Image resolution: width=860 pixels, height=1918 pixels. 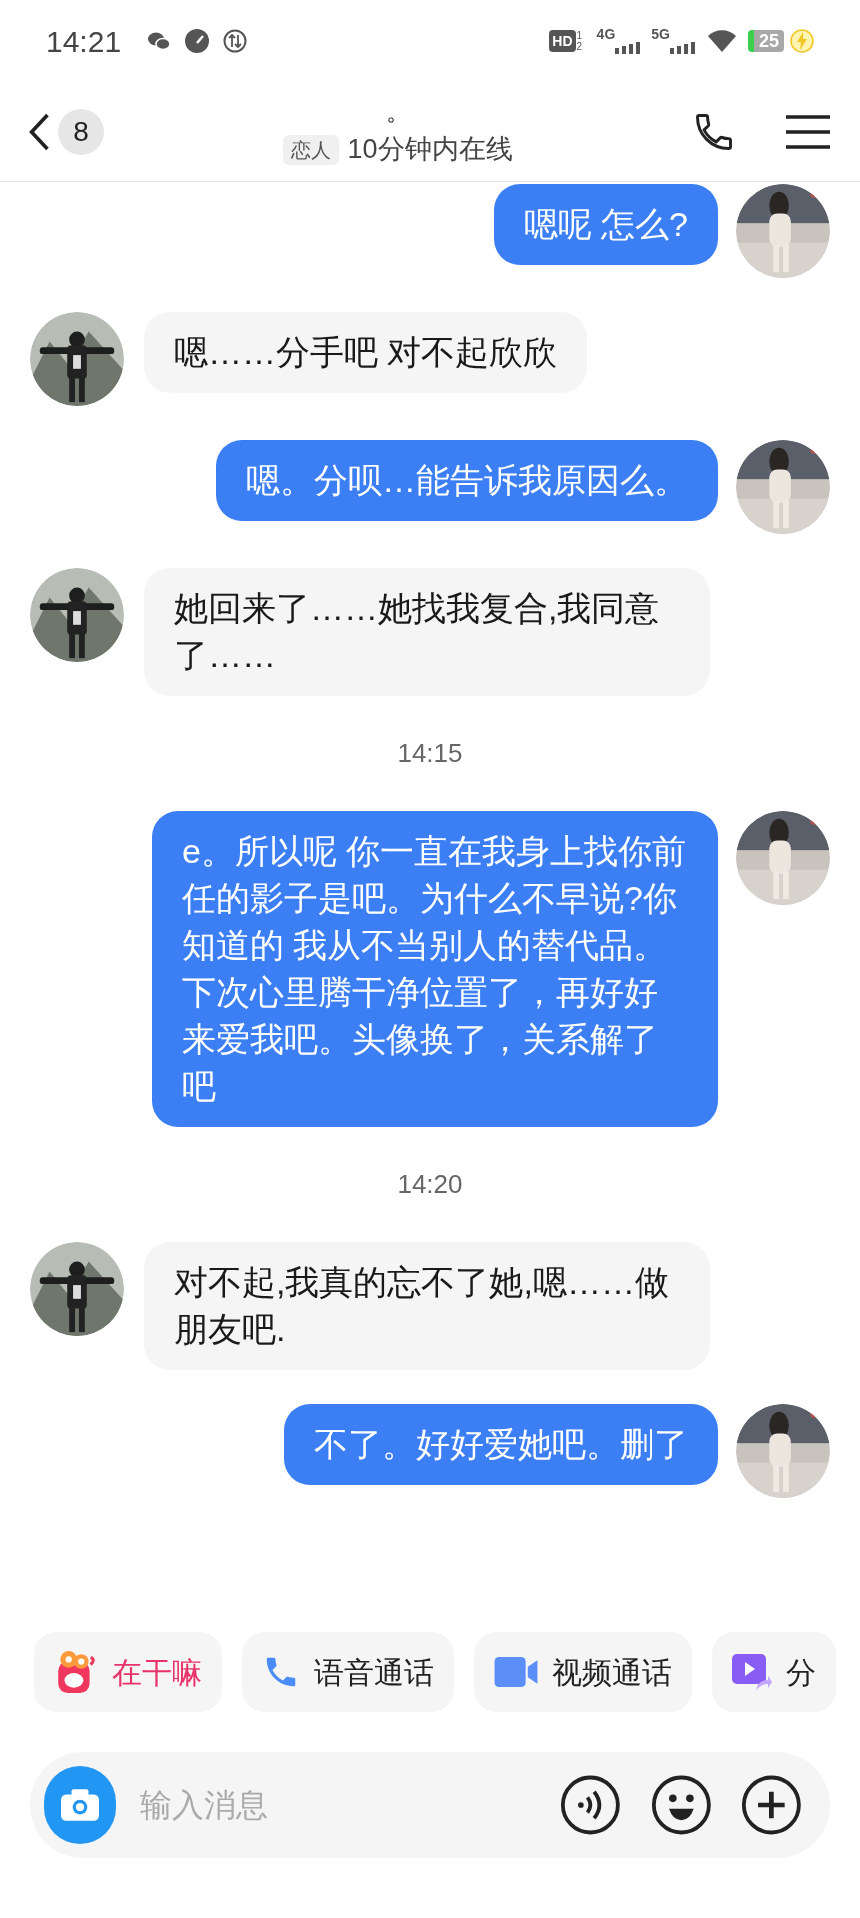 What do you see at coordinates (562, 41) in the screenshot?
I see `hd-voice-badge: HD` at bounding box center [562, 41].